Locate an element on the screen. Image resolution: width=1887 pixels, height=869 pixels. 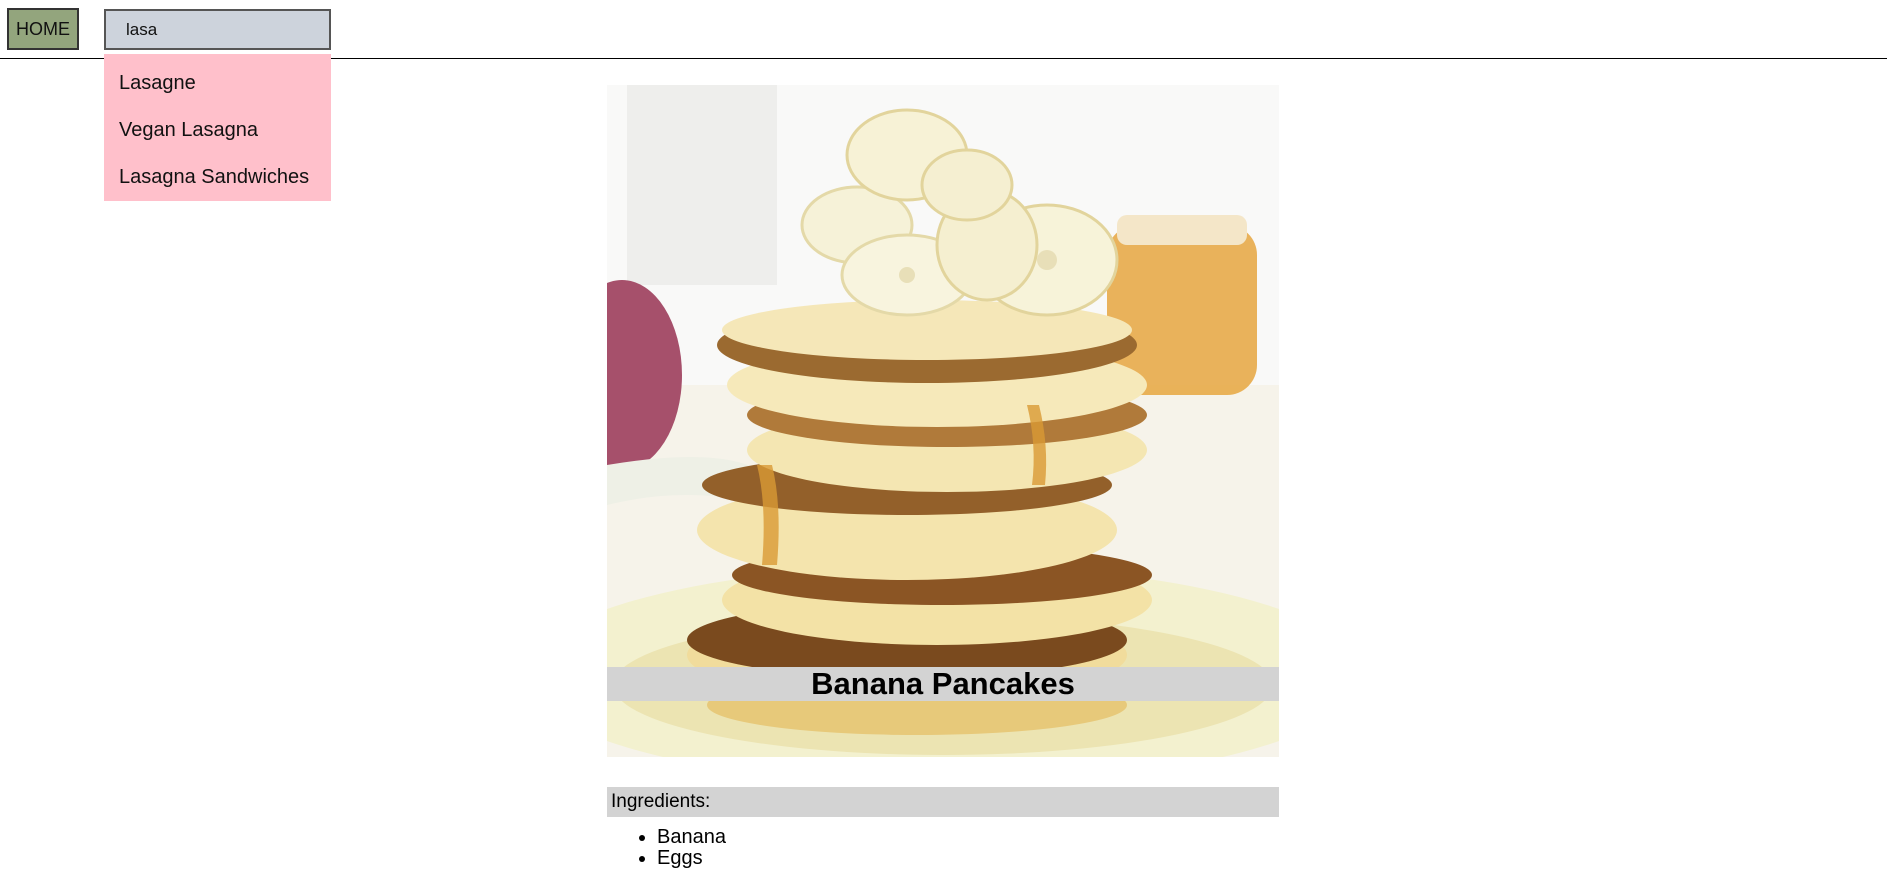
recipe-title: Banana Pancakes is located at coordinates (943, 684).